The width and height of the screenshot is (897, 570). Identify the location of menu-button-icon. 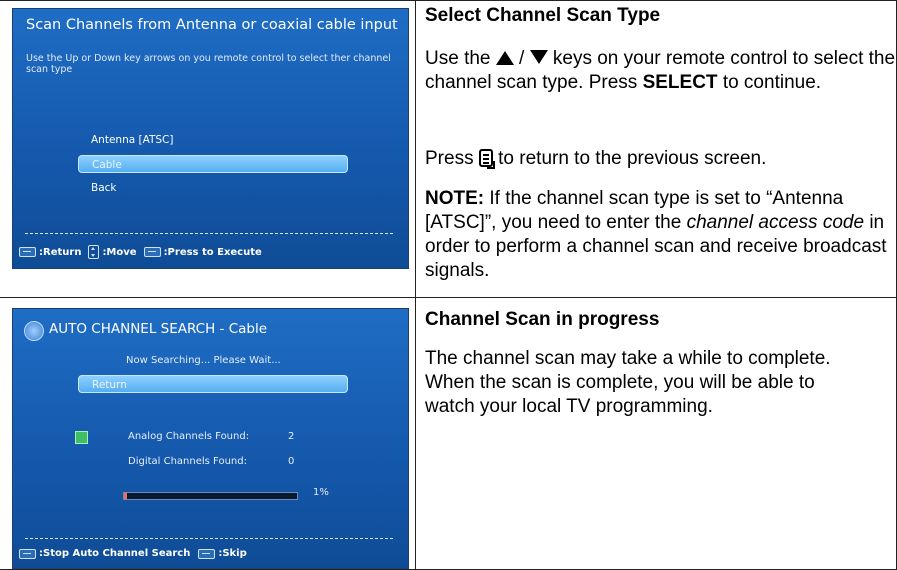
(486, 159).